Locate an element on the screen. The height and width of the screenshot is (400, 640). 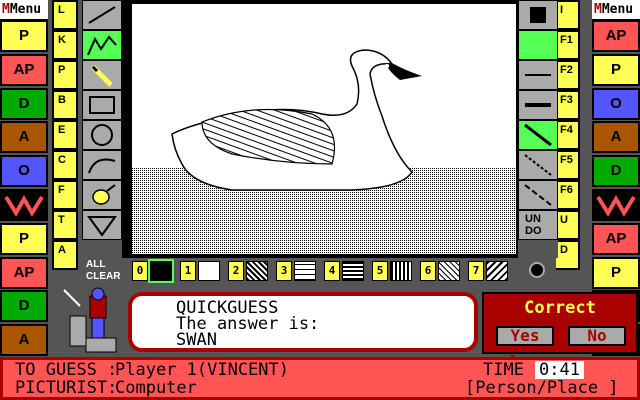
to-guess-label: TO GUESS : is located at coordinates (66, 370).